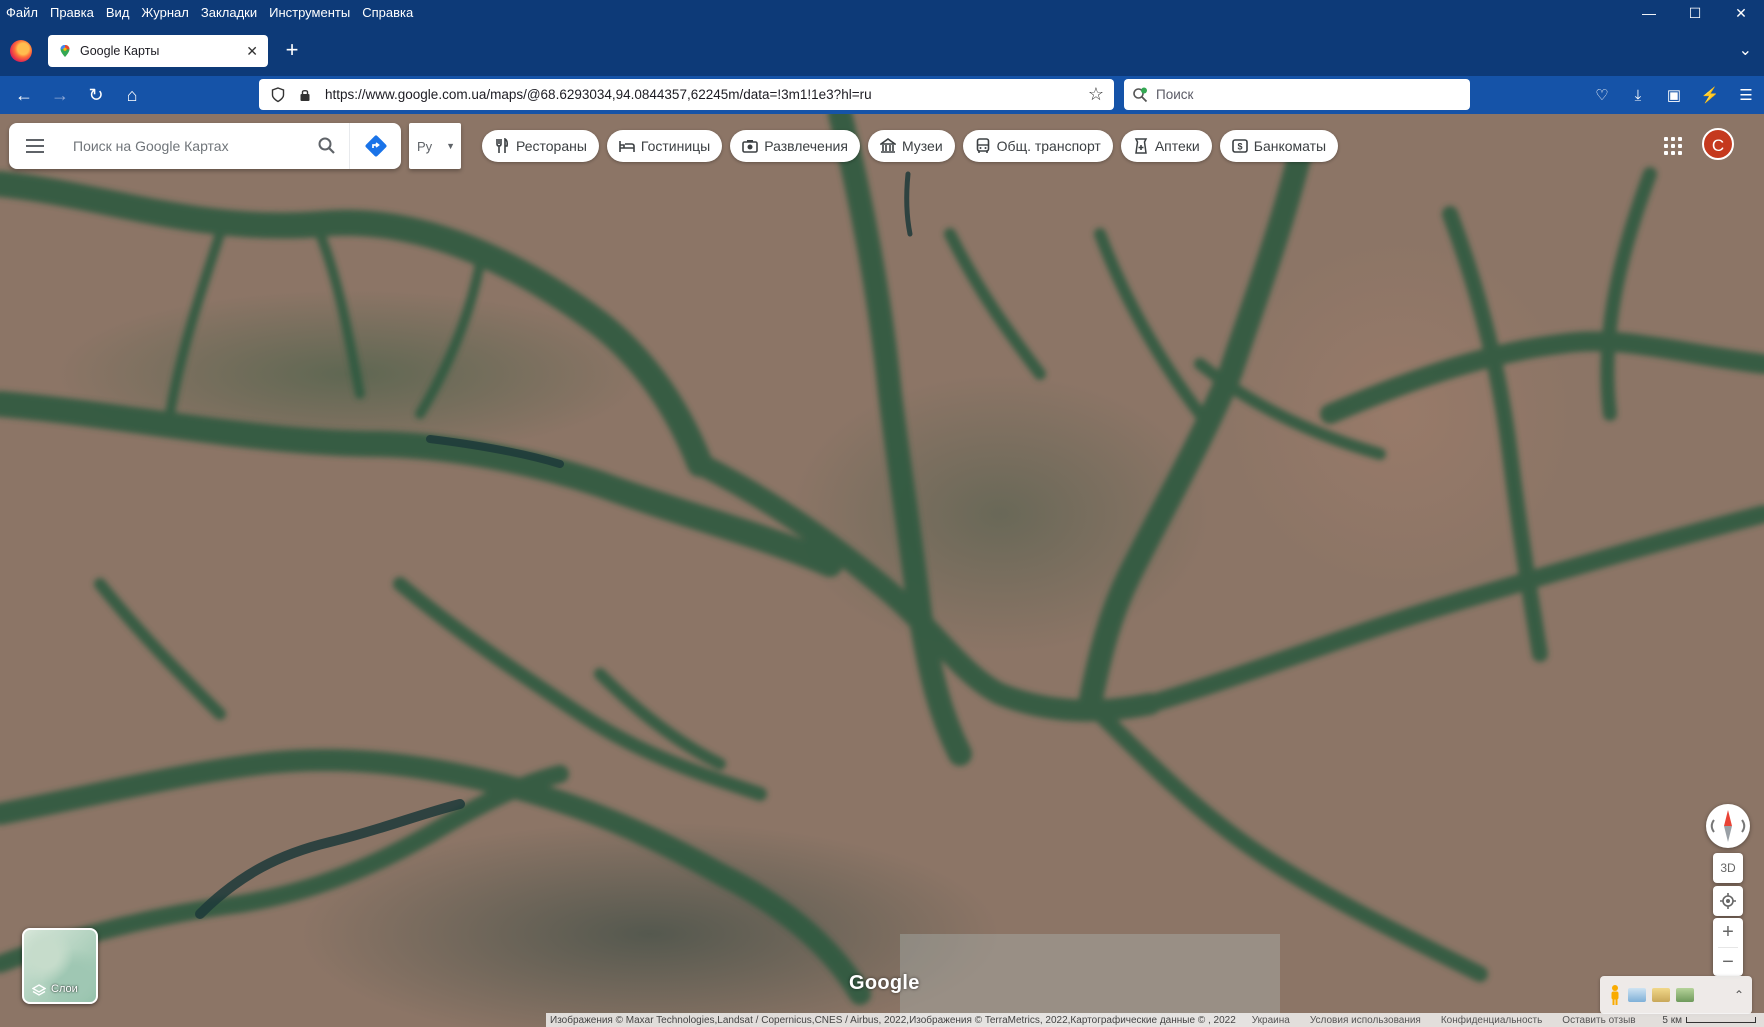  I want to click on bed-icon, so click(627, 146).